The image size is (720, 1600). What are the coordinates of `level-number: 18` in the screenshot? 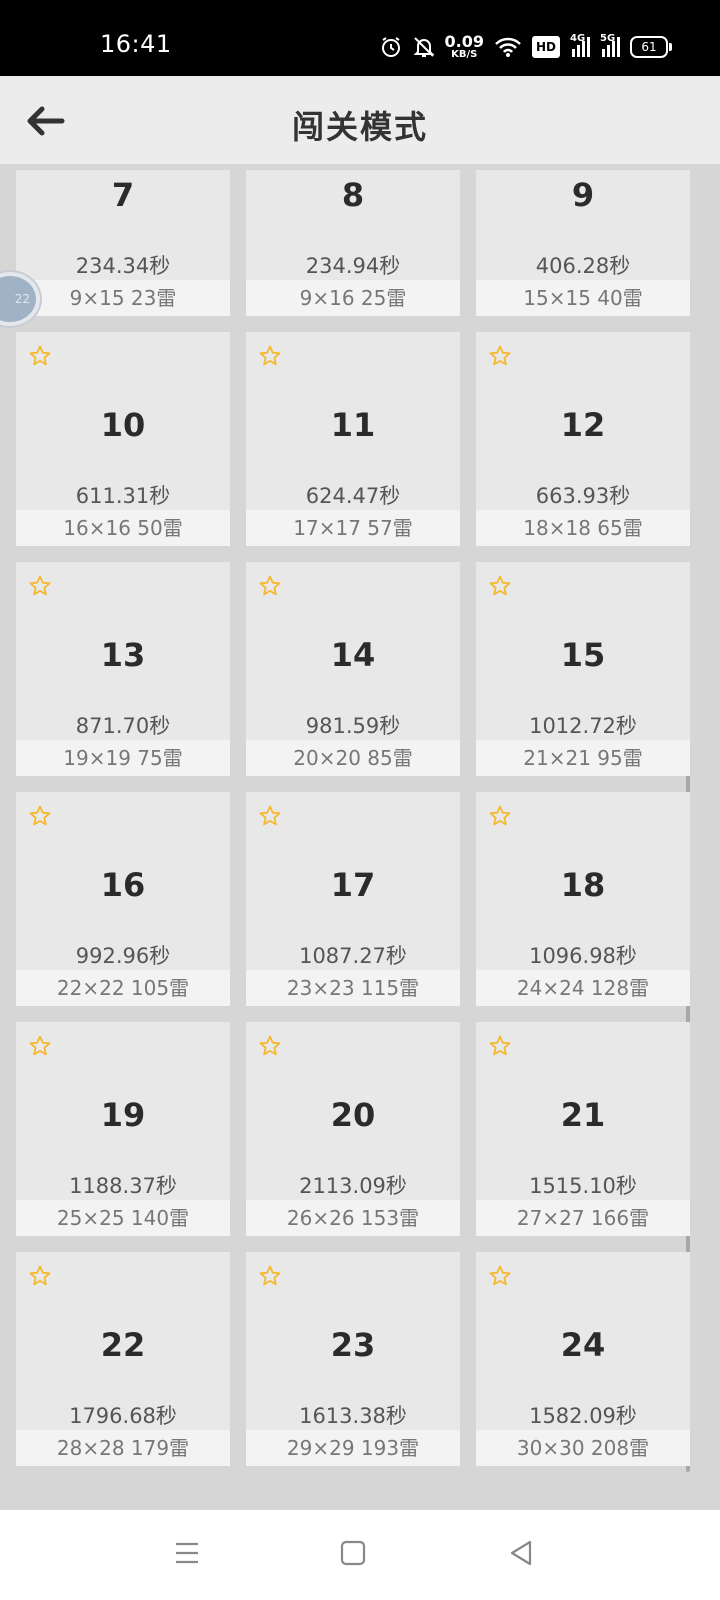 It's located at (583, 885).